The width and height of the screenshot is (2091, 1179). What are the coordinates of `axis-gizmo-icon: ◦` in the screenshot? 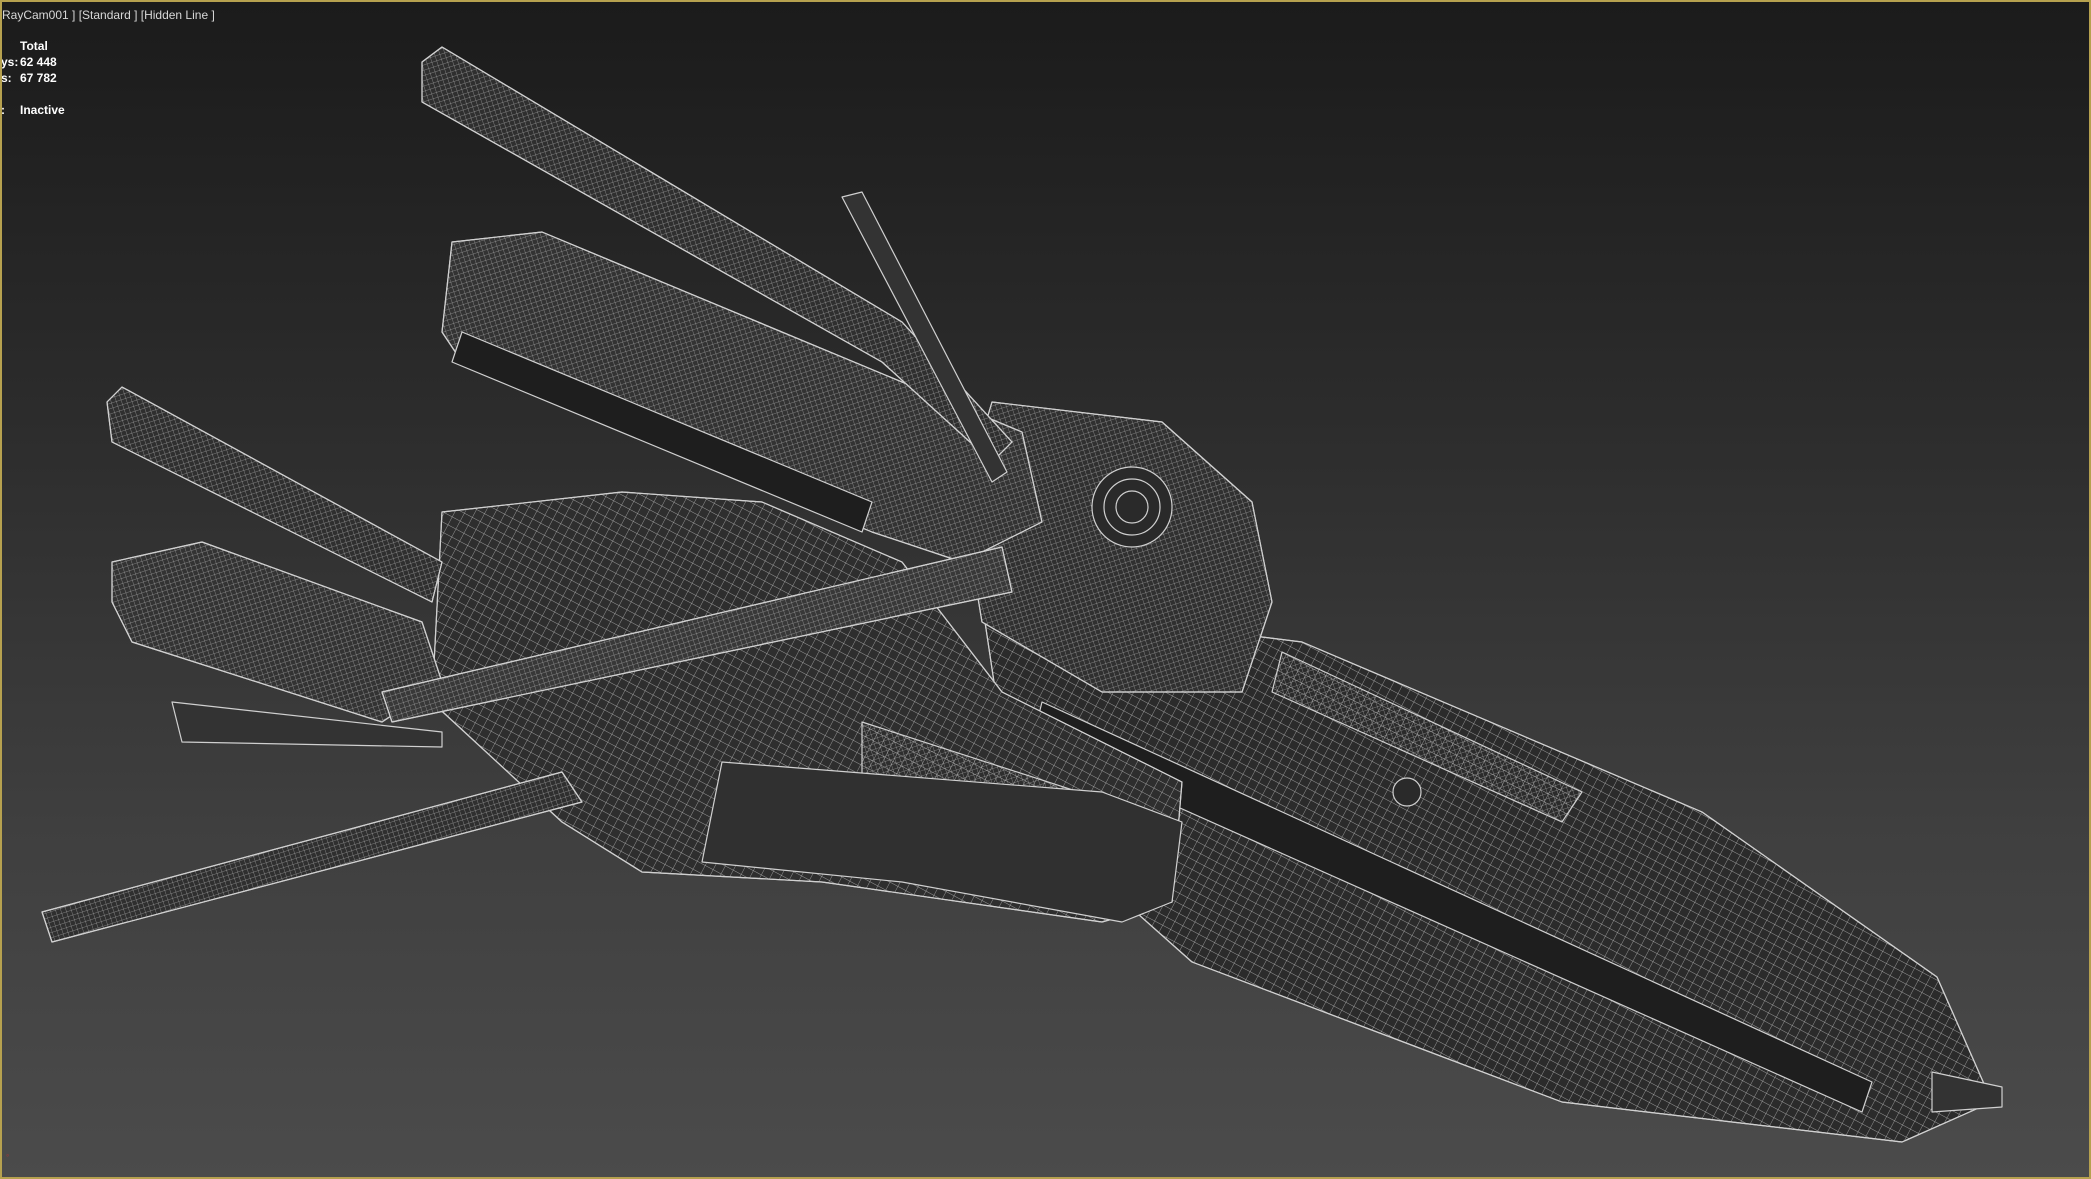 It's located at (8, 1155).